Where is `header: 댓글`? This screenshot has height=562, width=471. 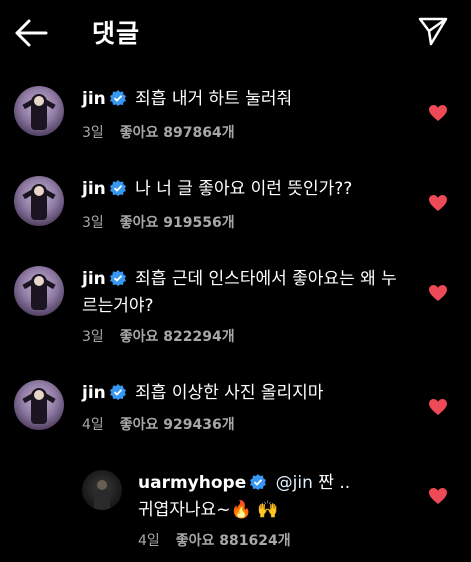
header: 댓글 is located at coordinates (235, 32).